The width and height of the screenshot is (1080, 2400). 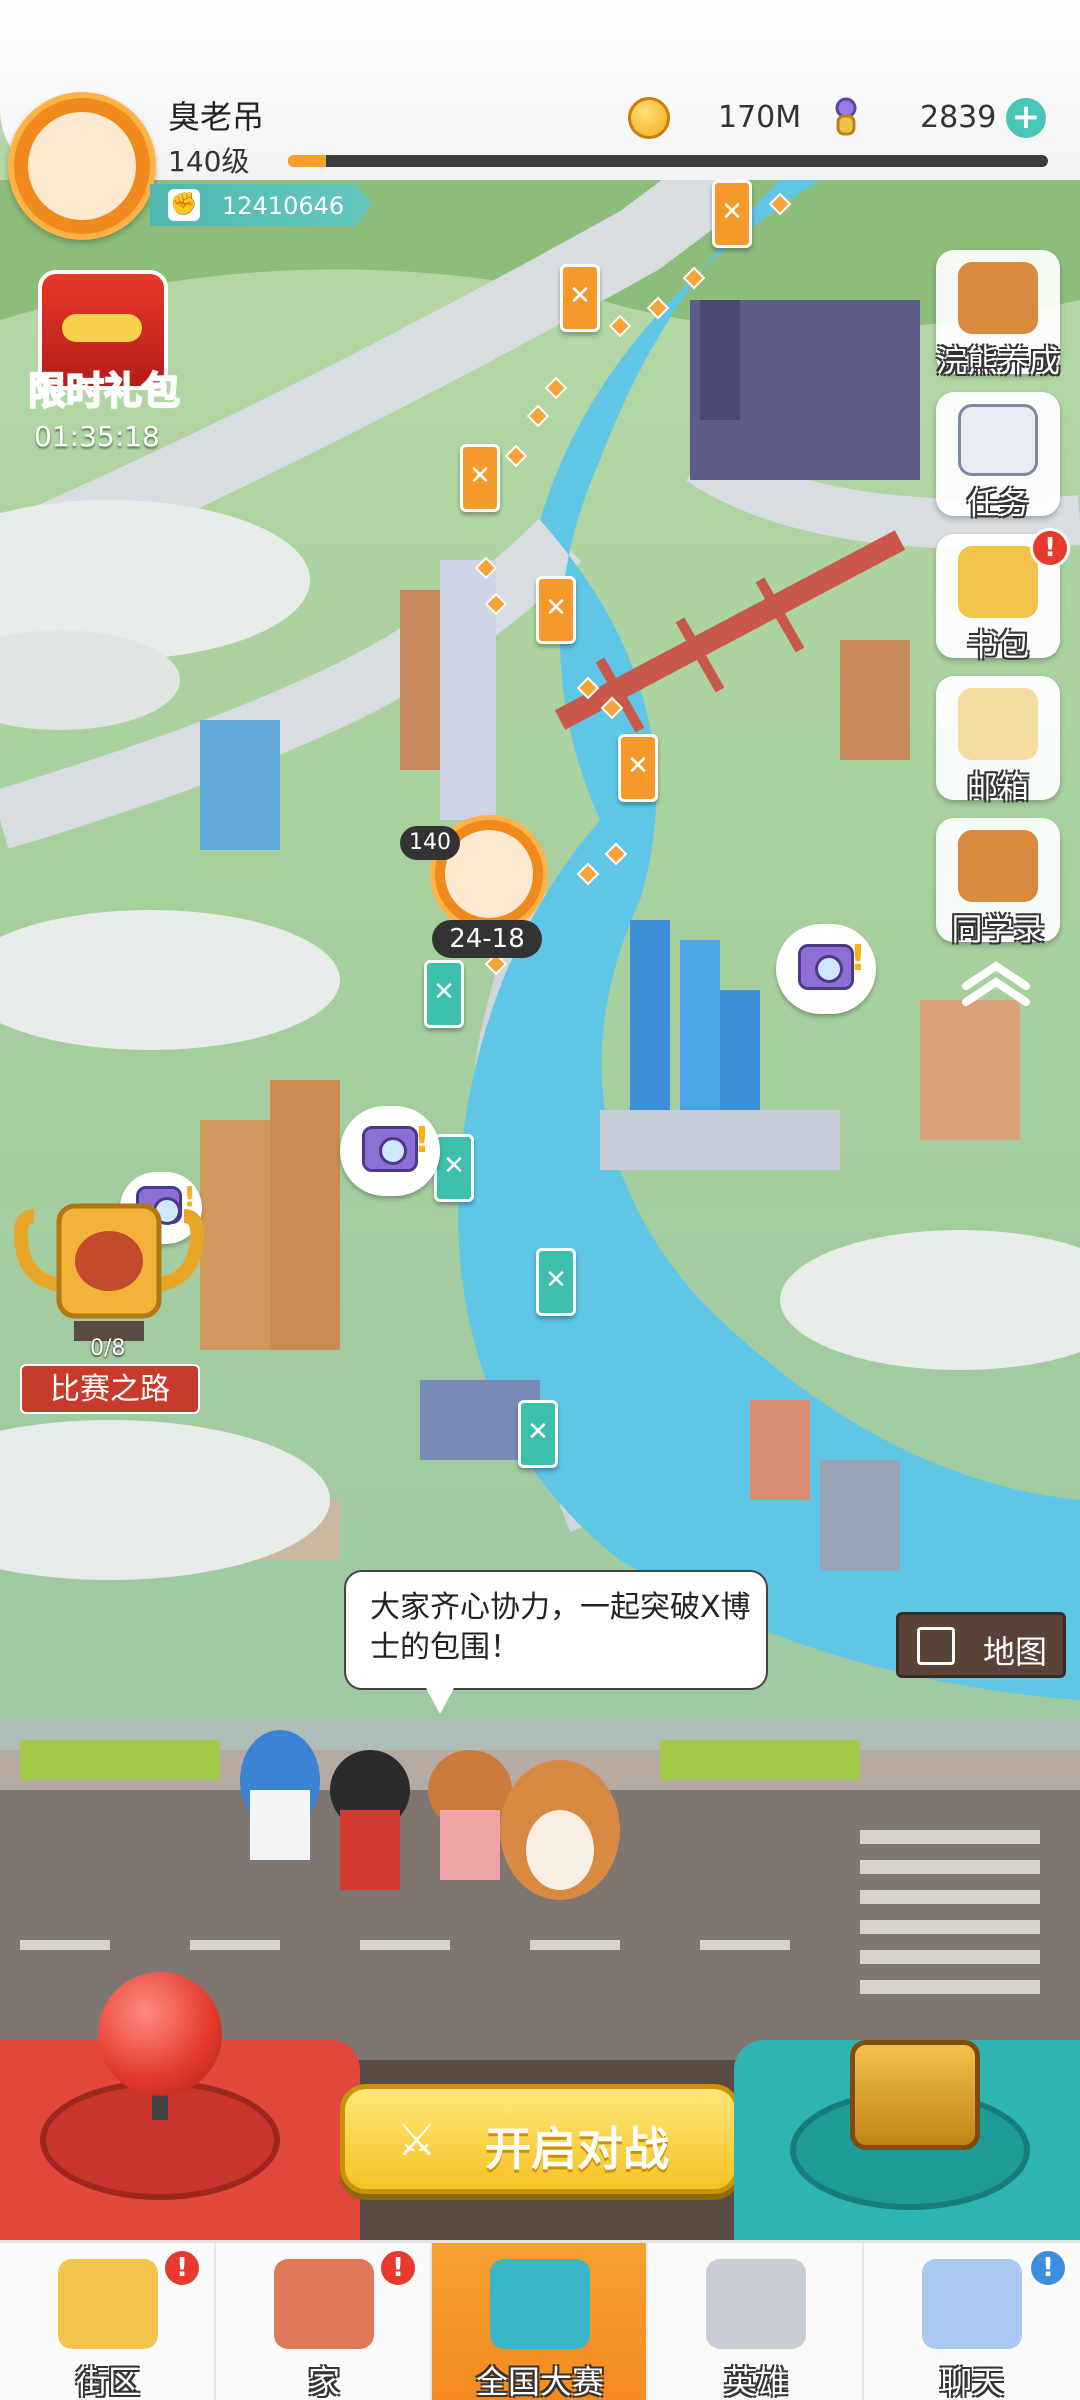 I want to click on map-button: 地图, so click(x=981, y=1645).